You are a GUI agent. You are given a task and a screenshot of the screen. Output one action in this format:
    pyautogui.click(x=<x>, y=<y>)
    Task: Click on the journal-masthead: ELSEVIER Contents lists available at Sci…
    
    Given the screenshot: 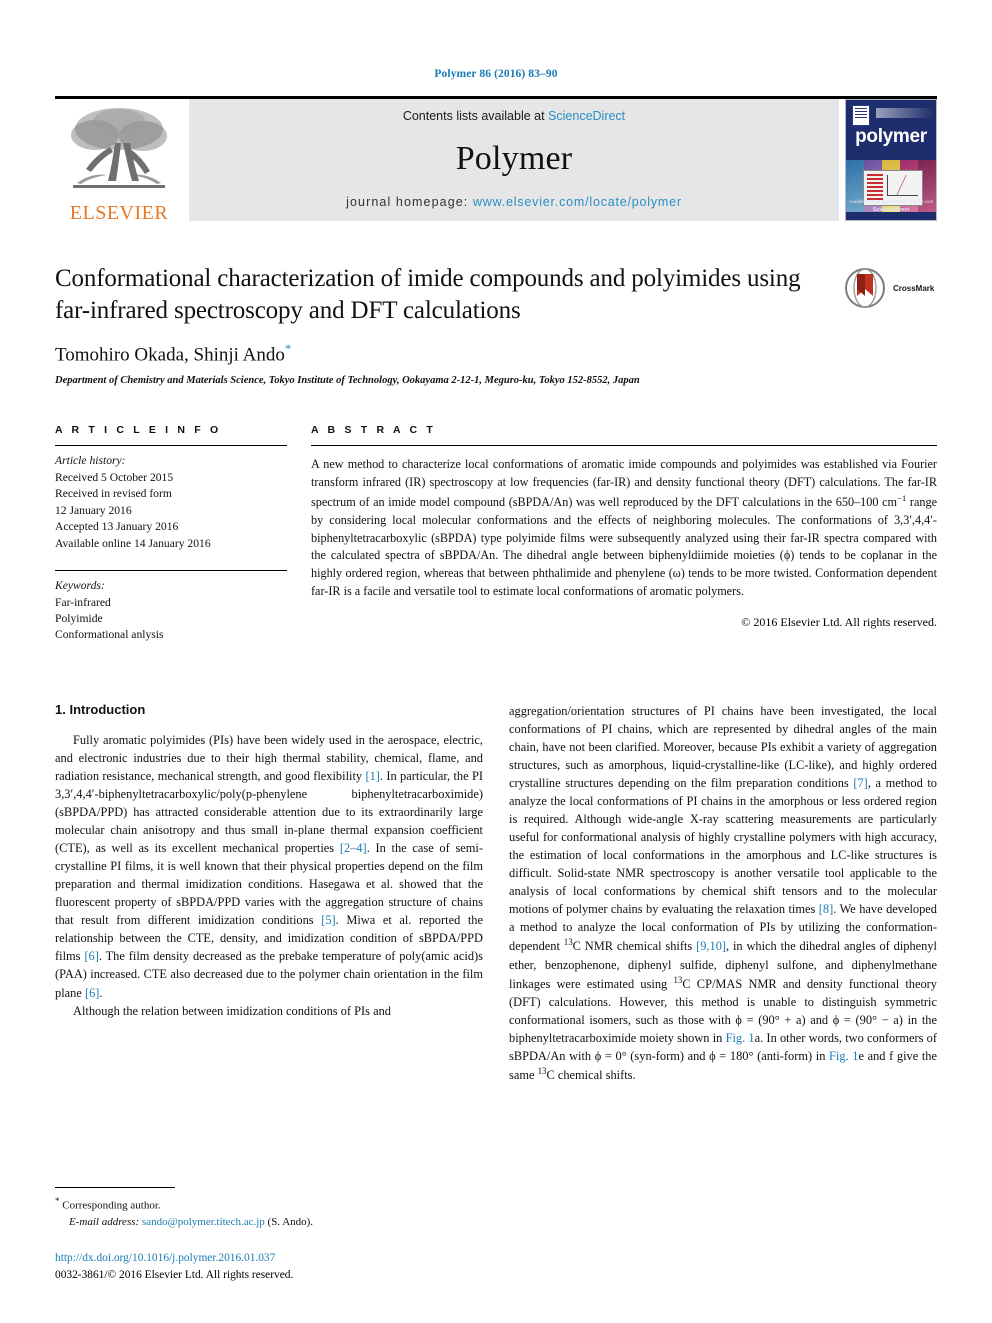 What is the action you would take?
    pyautogui.click(x=496, y=158)
    